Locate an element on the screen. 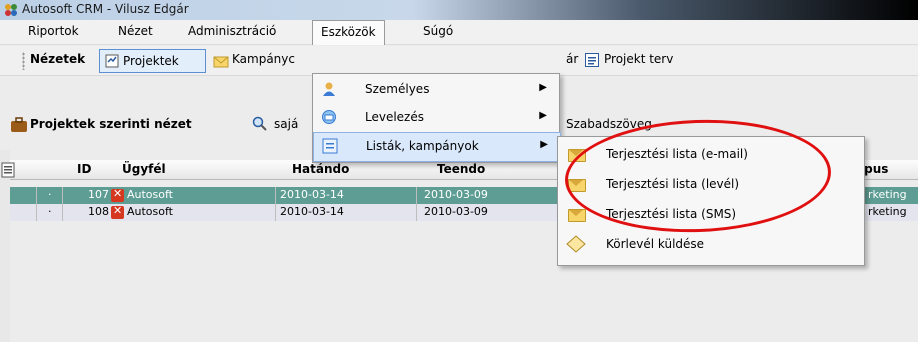 This screenshot has width=918, height=342. saja-label: sajá is located at coordinates (286, 124).